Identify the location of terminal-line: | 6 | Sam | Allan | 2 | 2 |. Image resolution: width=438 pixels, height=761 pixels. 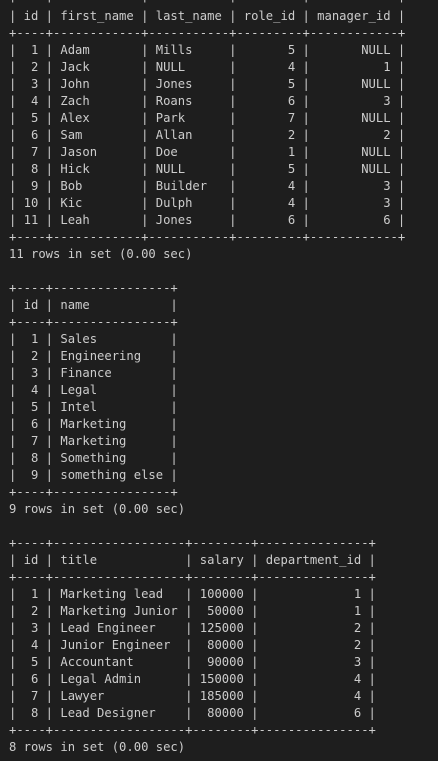
(207, 135).